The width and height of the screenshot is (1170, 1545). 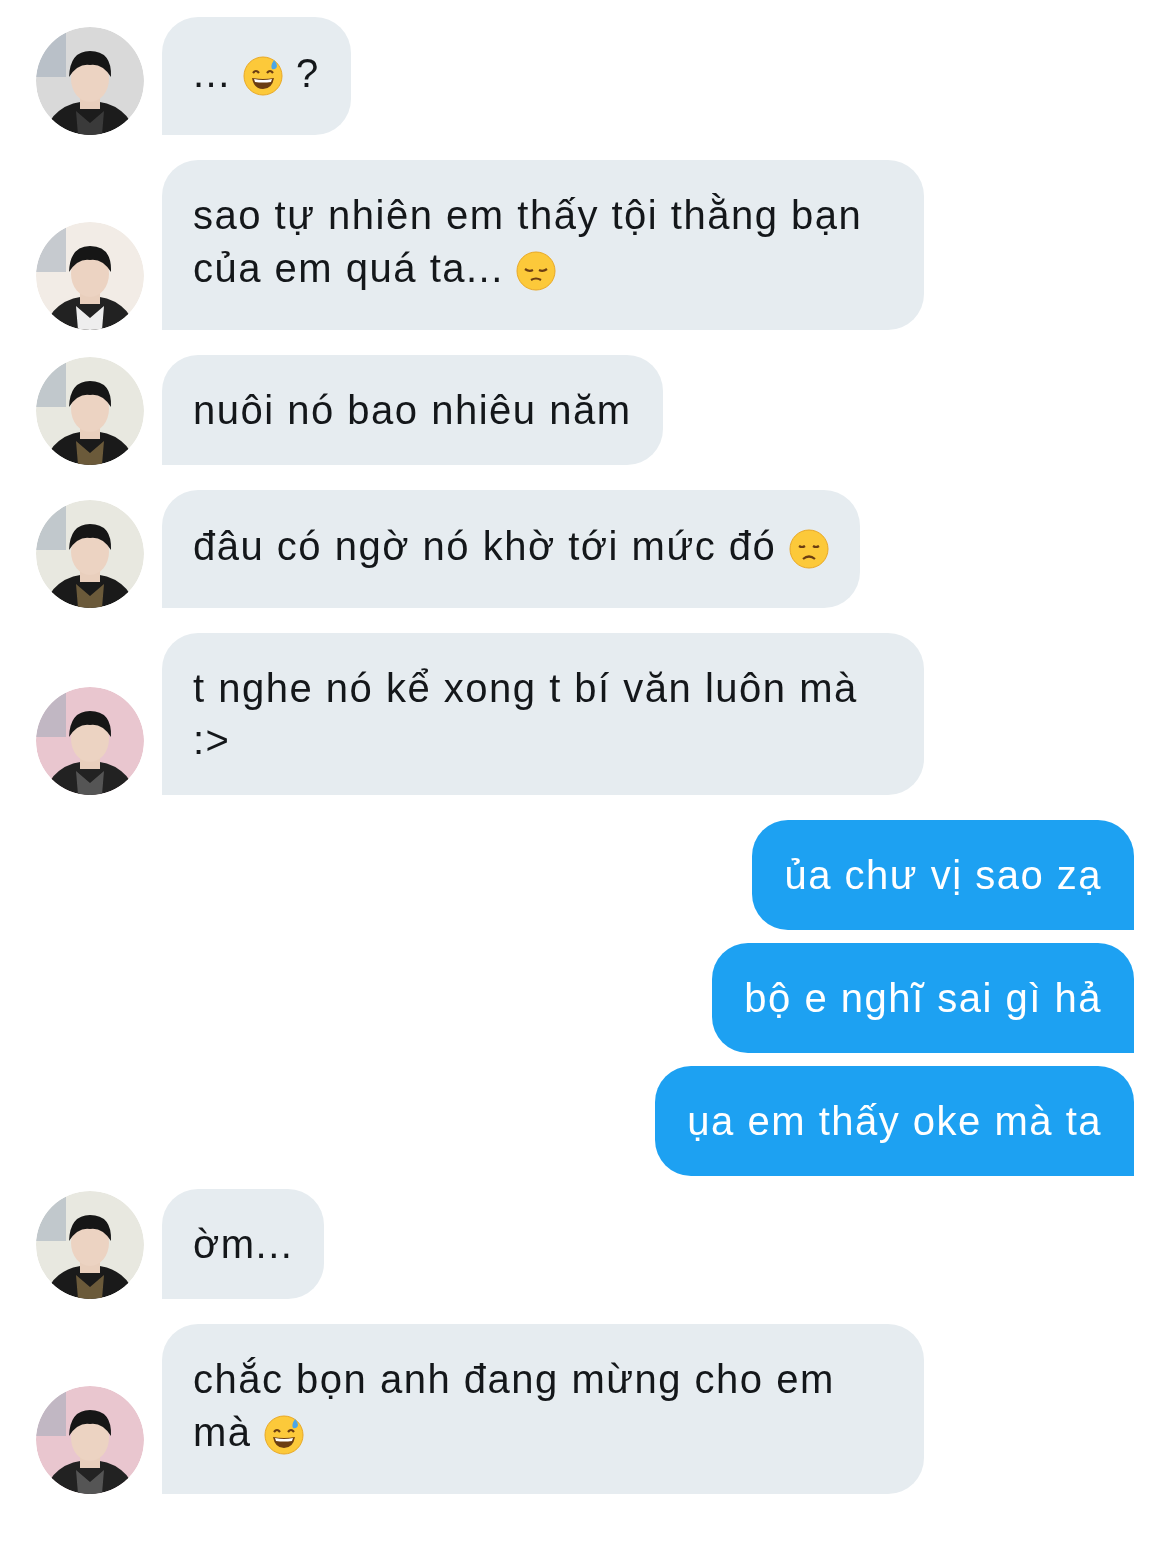 I want to click on received-message: ... ?, so click(x=256, y=76).